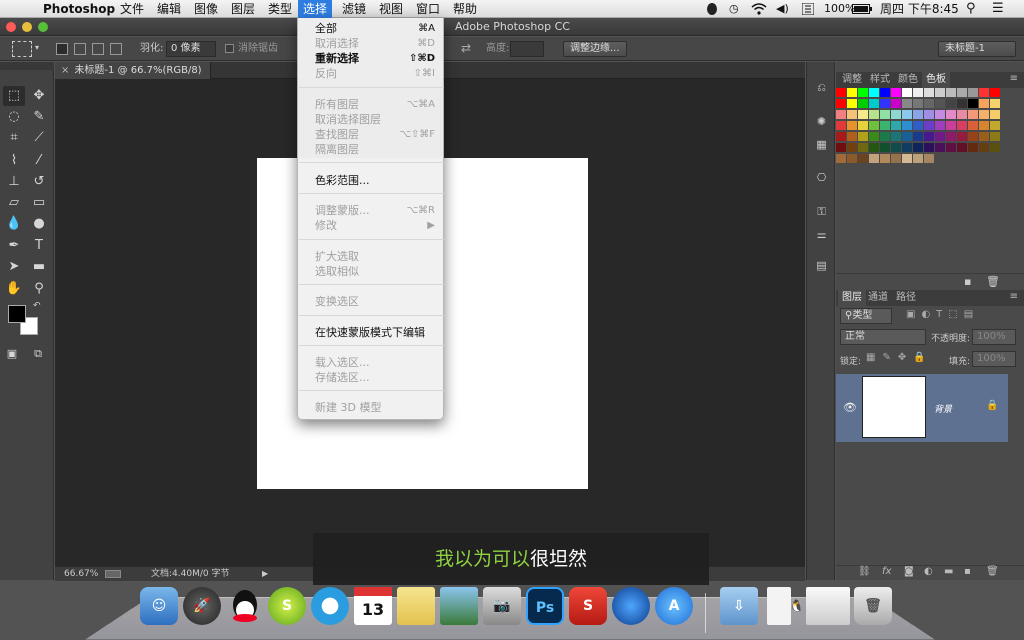 This screenshot has width=1024, height=640. Describe the element at coordinates (14, 203) in the screenshot. I see `eraser-tool-icon: ▱` at that location.